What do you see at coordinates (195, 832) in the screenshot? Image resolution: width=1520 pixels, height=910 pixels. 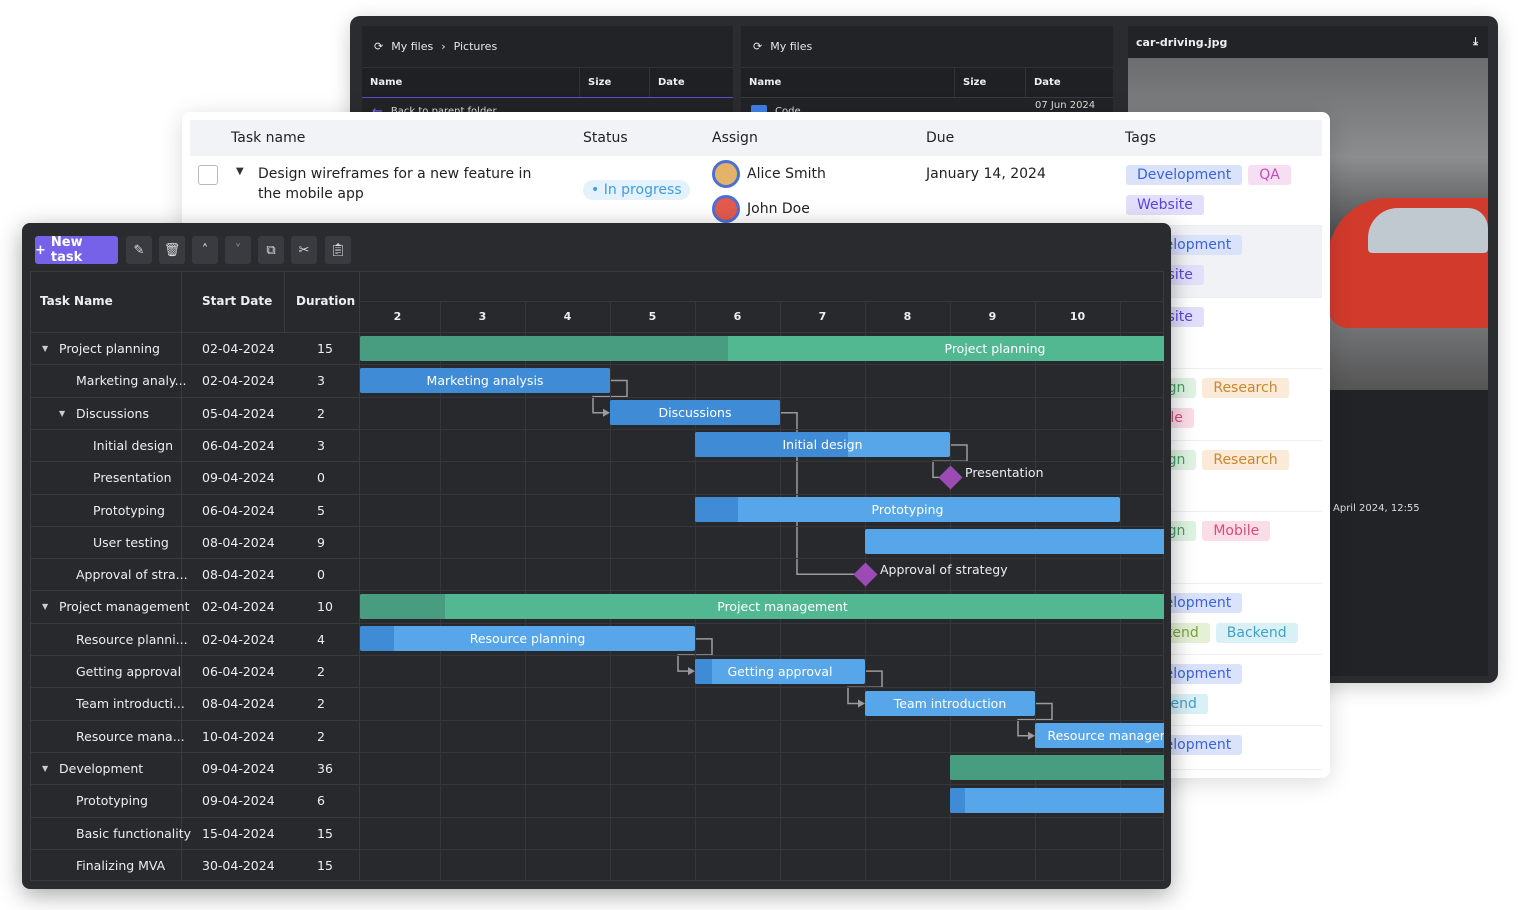 I see `gantt-row: Basic functionality 15-04-2024 15` at bounding box center [195, 832].